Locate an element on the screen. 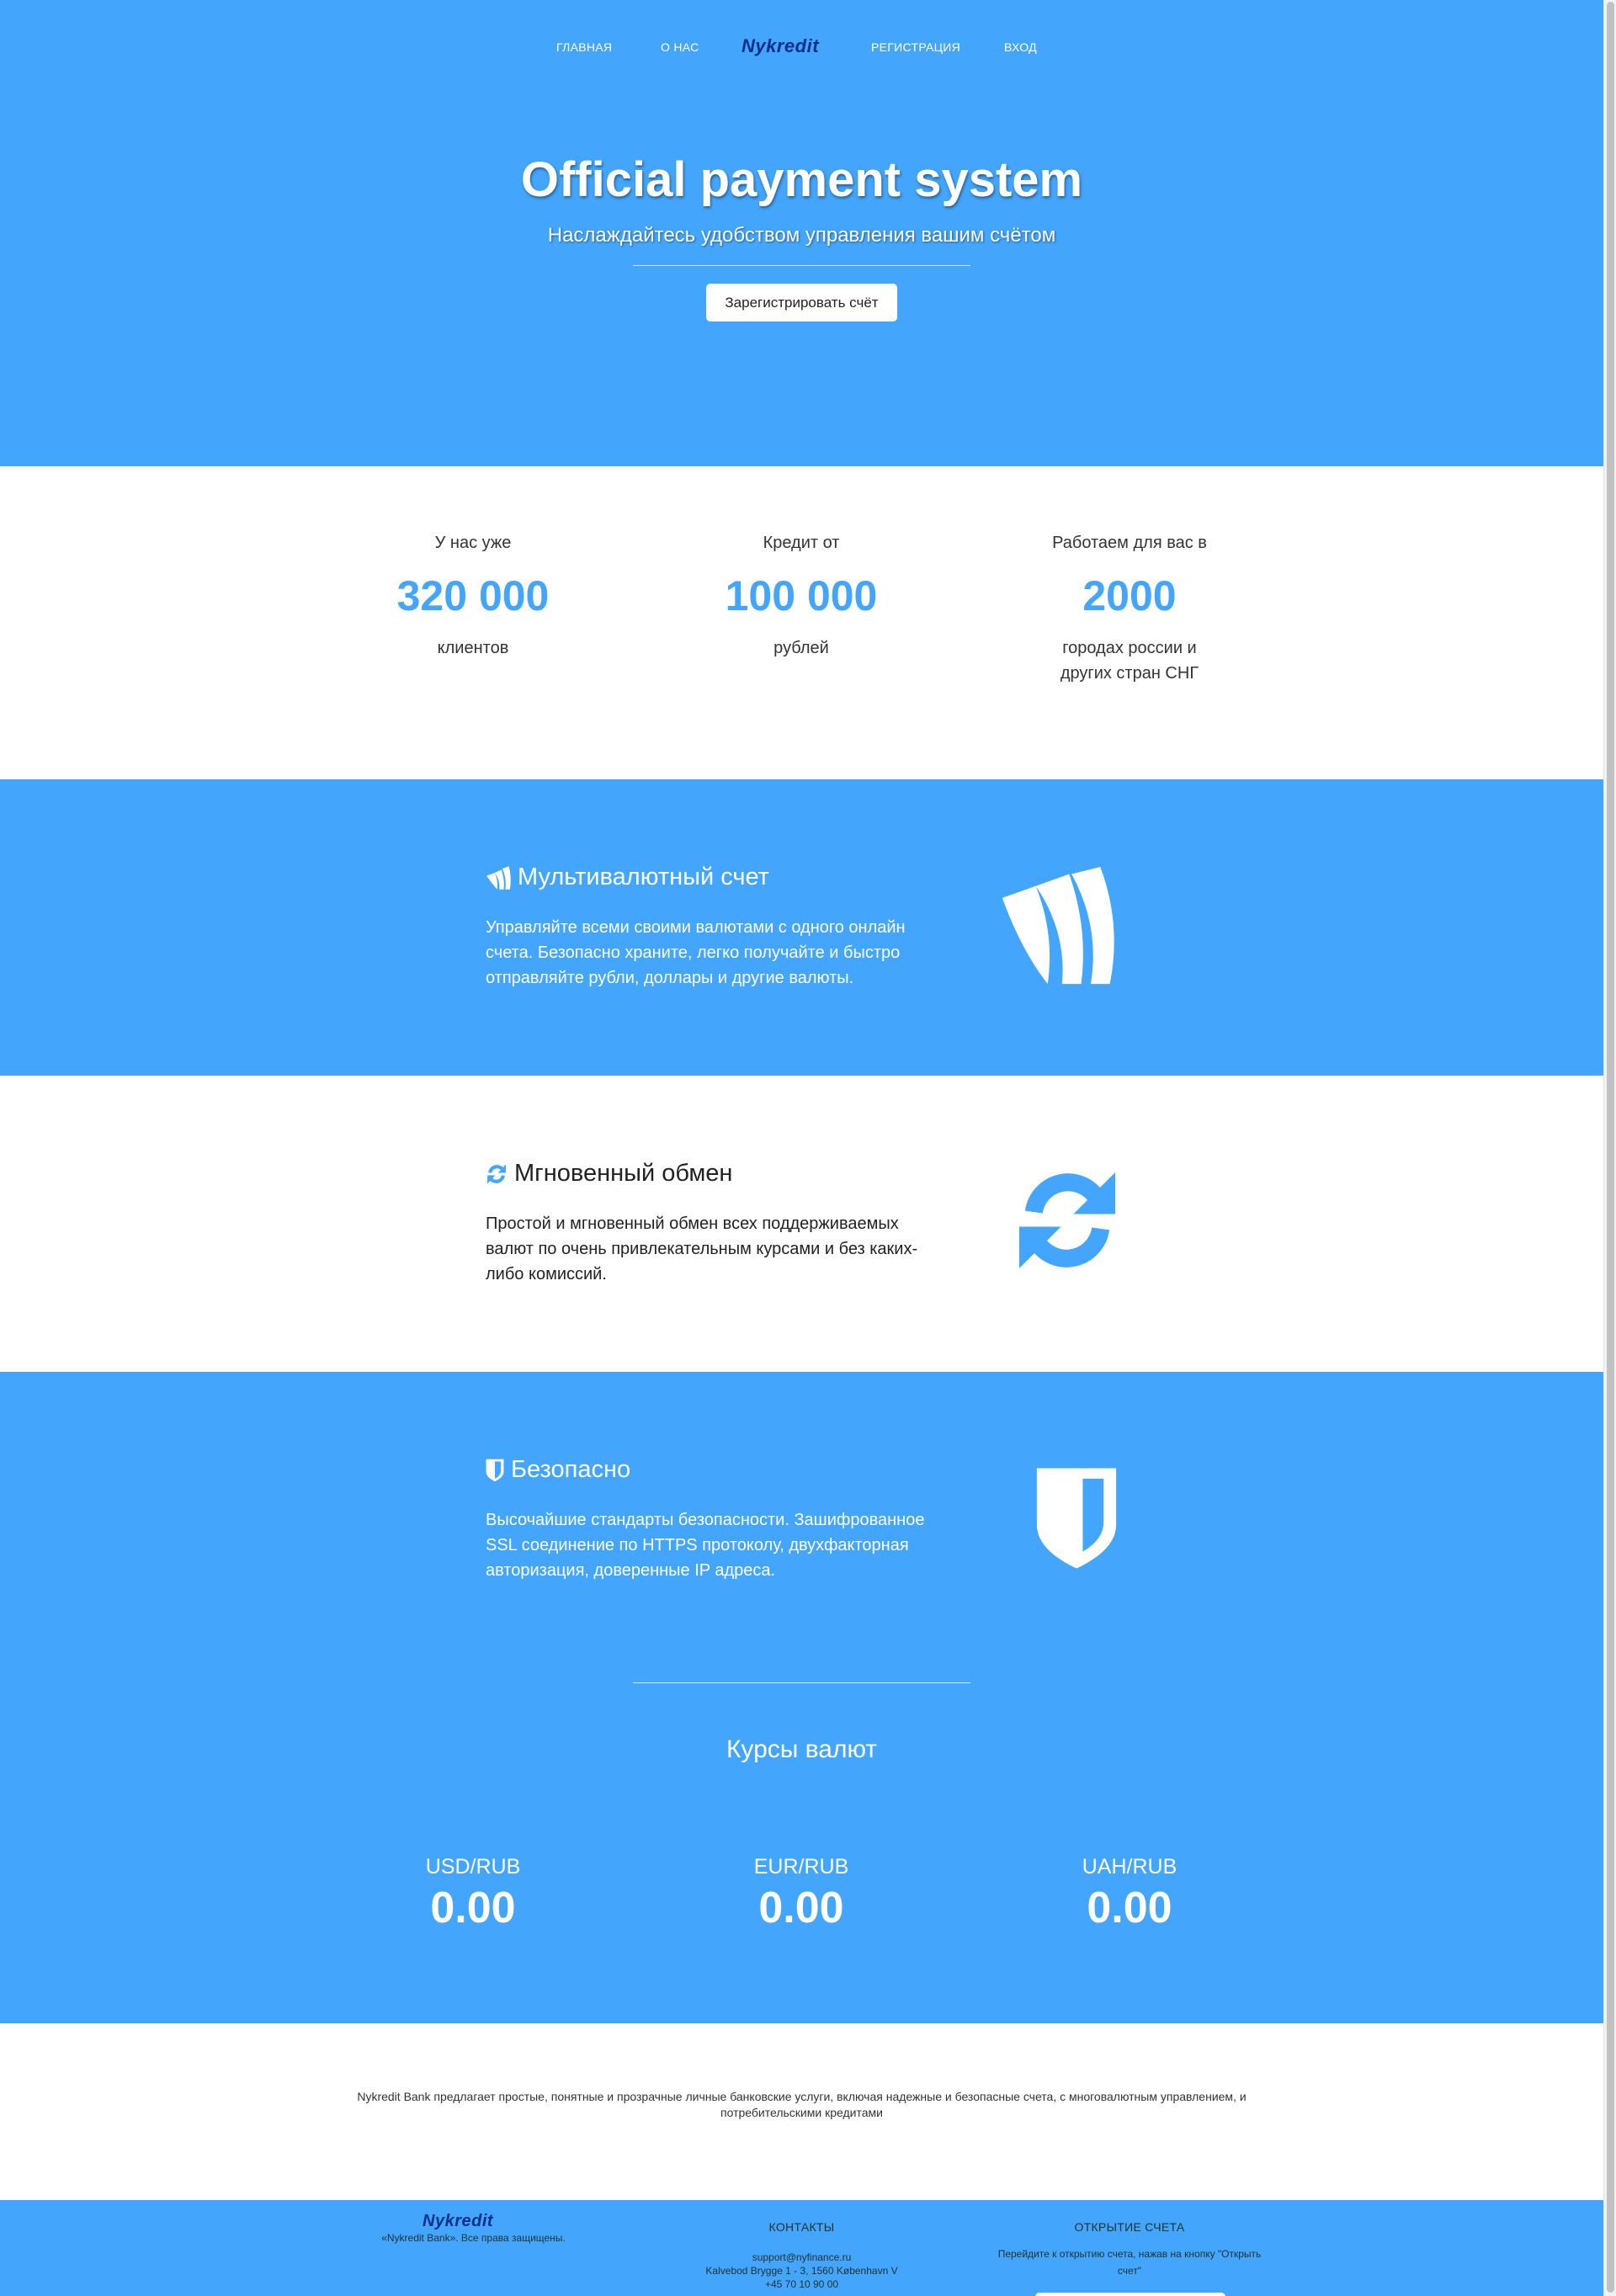  stat-label-bottom-line: других стран СНГ is located at coordinates (1129, 673).